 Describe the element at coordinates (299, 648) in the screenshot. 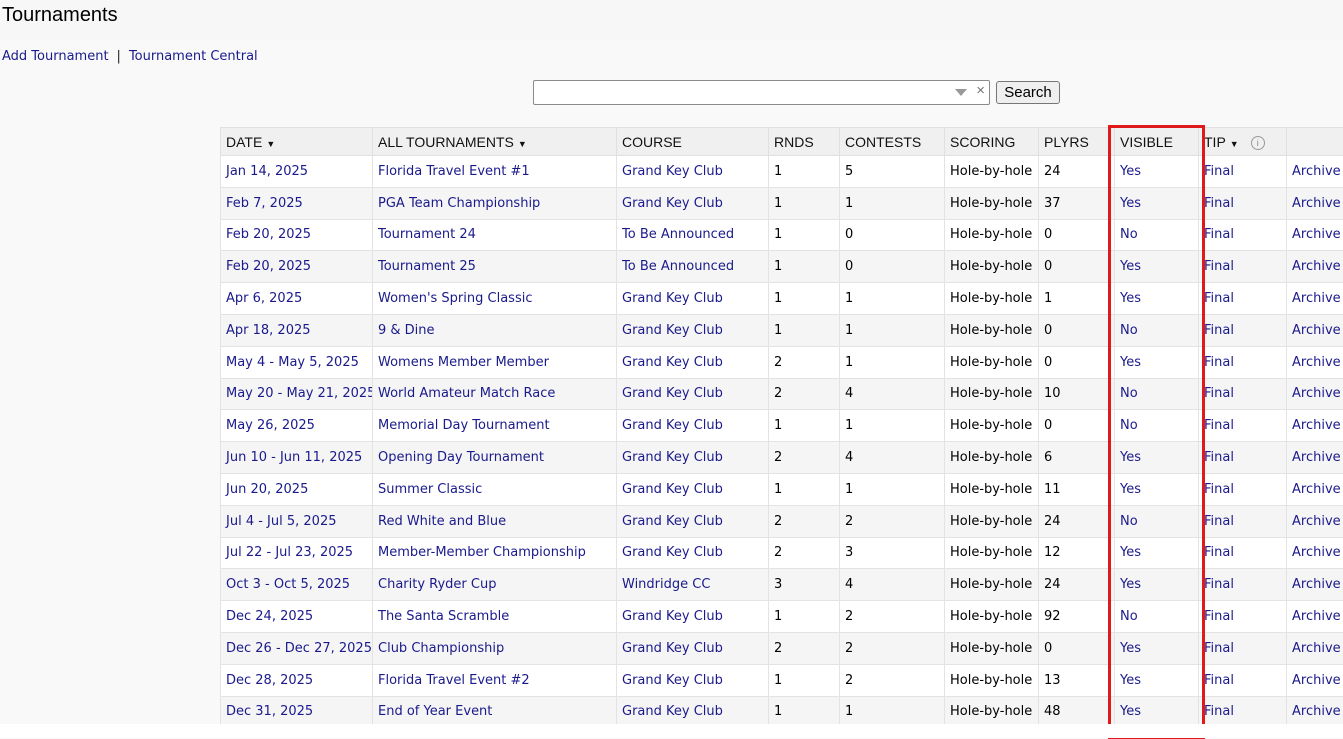

I see `date-link: Dec 26 - Dec 27, 2025` at that location.